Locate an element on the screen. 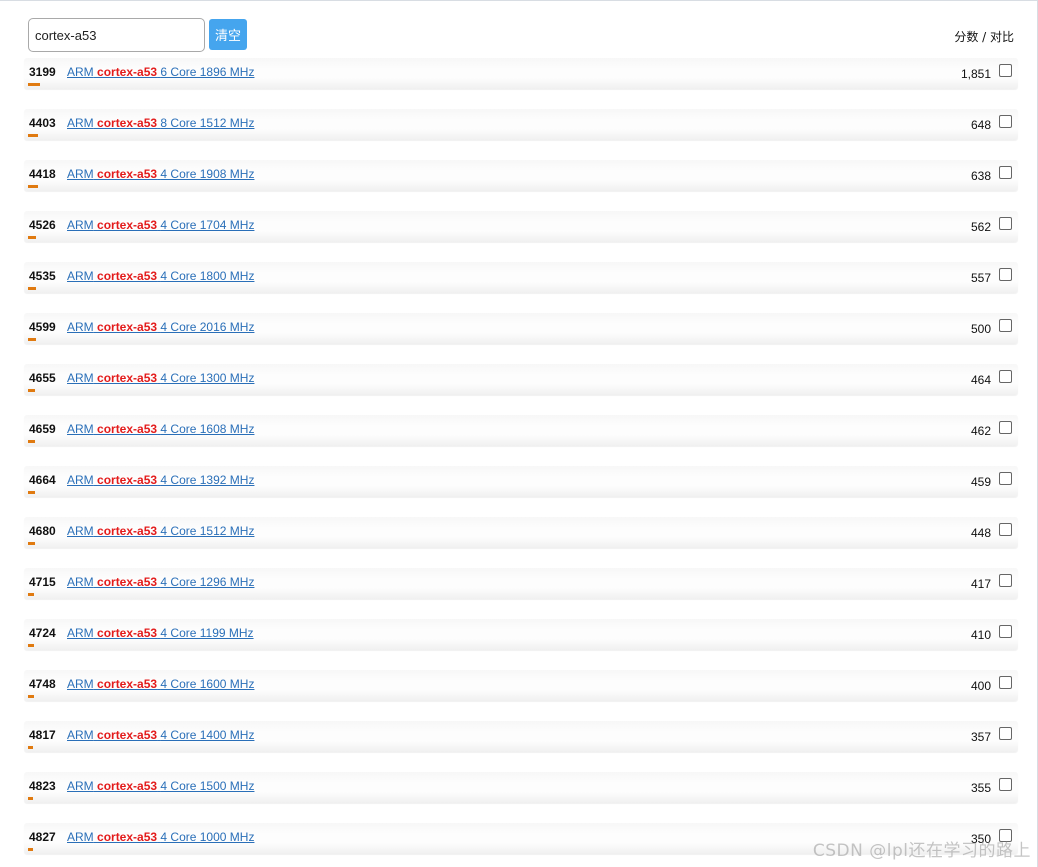 The width and height of the screenshot is (1038, 867). score-value: 1,851 is located at coordinates (975, 74).